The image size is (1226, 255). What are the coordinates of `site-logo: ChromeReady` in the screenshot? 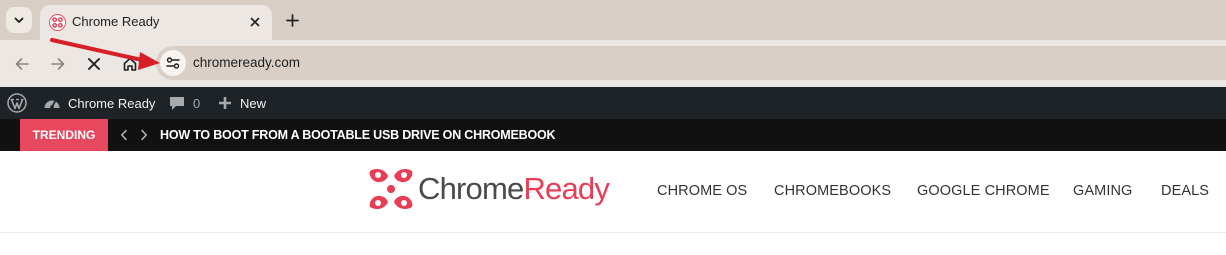 It's located at (488, 189).